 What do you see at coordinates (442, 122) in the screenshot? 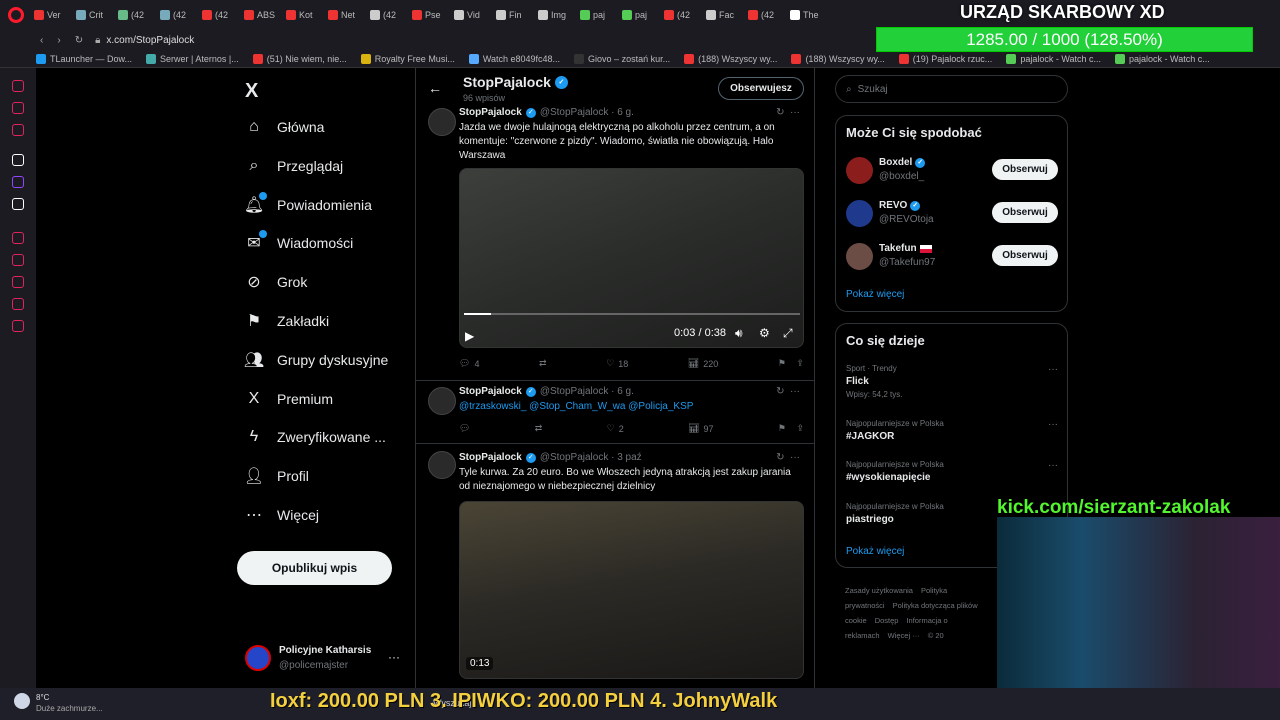
I see `tweet-avatar` at bounding box center [442, 122].